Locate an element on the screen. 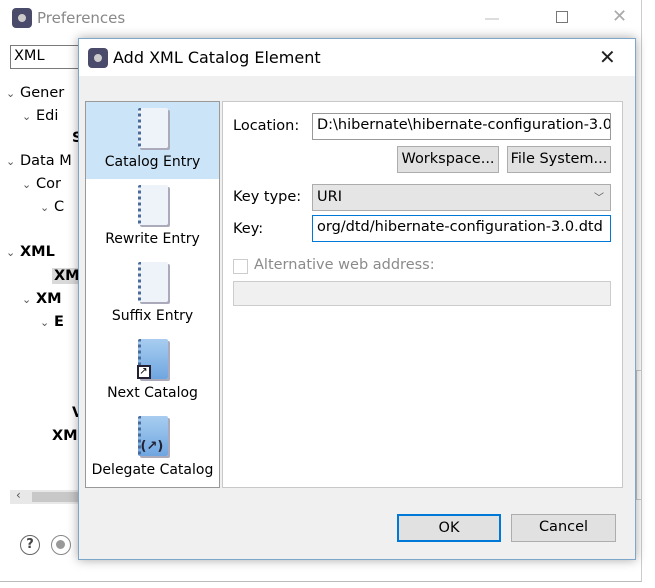  entry-type-label: Rewrite Entry is located at coordinates (152, 239).